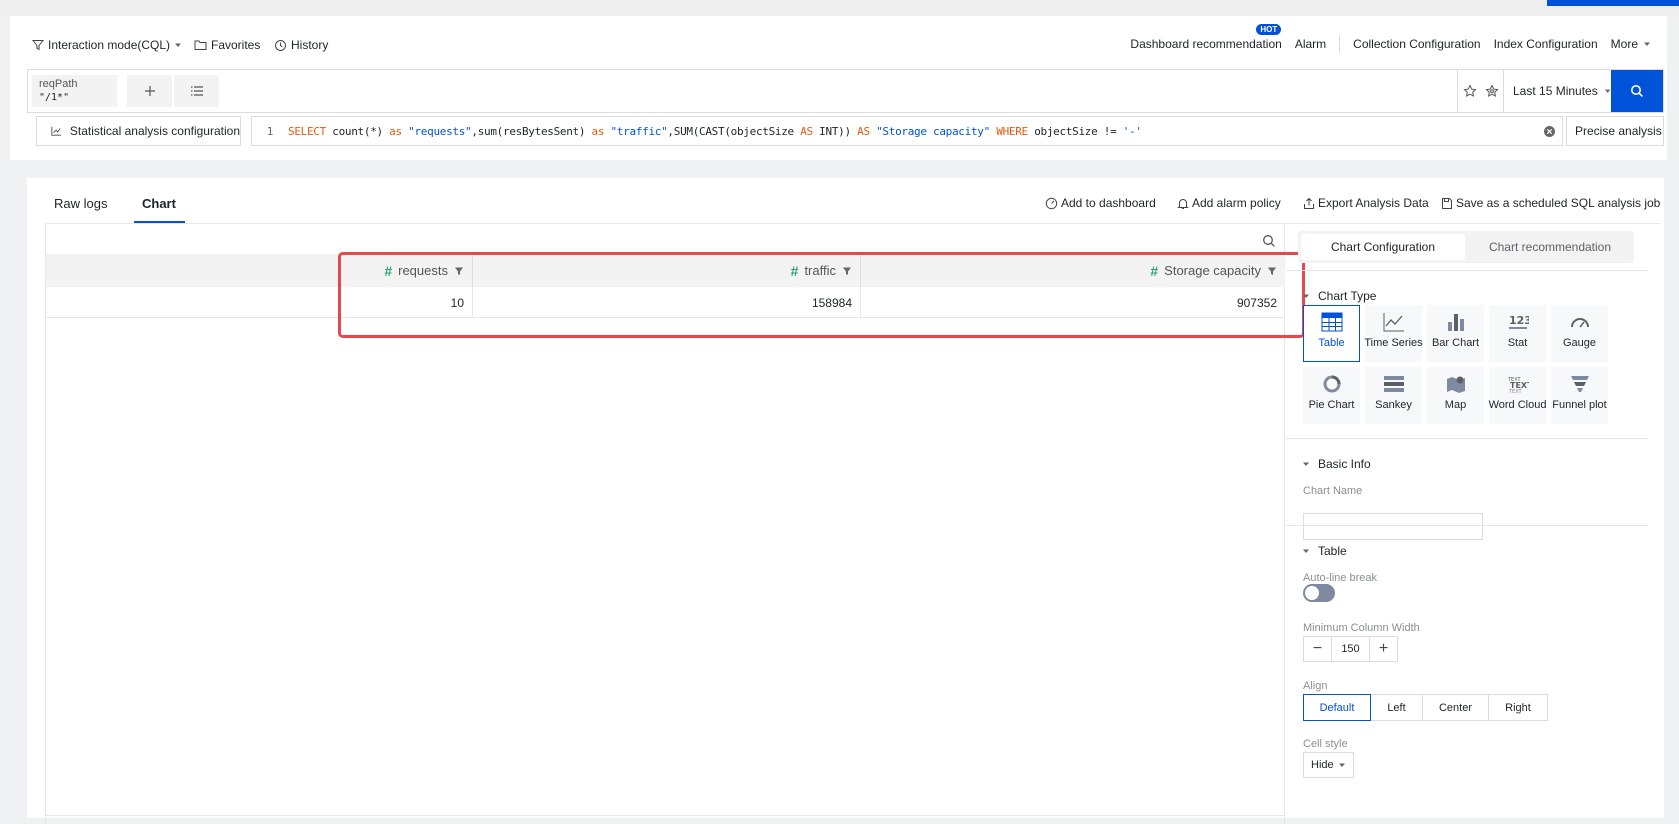  I want to click on chart-type-sankey: Sankey, so click(1393, 395).